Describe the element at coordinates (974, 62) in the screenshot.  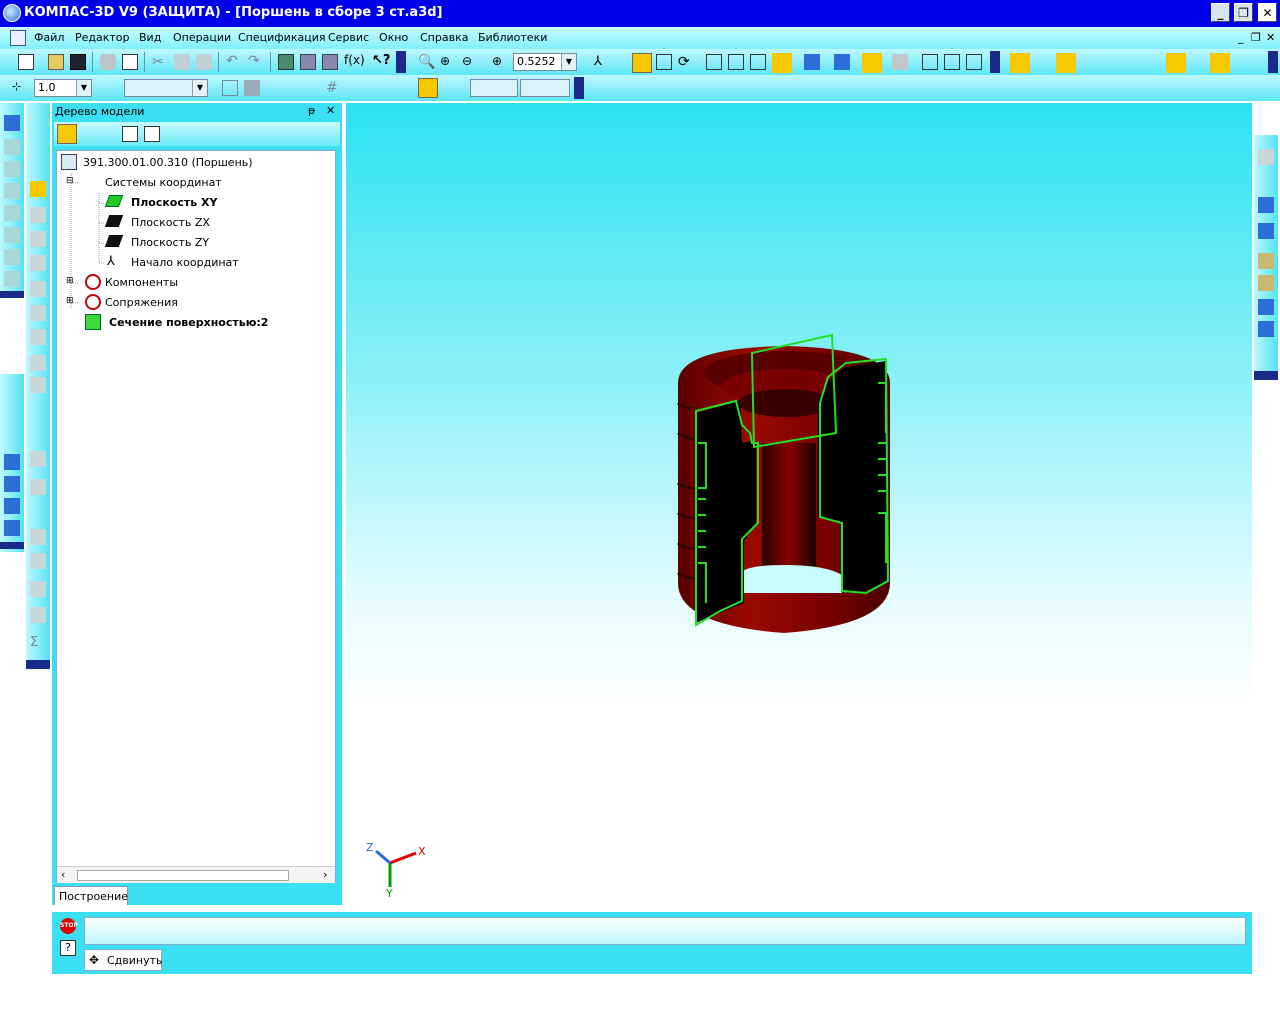
I see `sketch-icon` at that location.